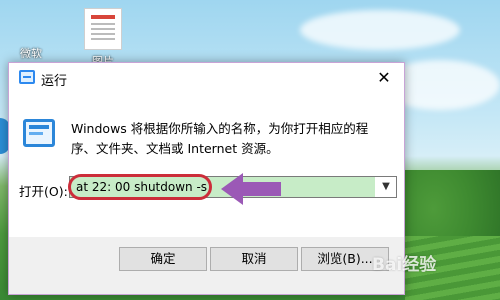 This screenshot has height=300, width=500. What do you see at coordinates (254, 259) in the screenshot?
I see `cancel-button: 取消` at bounding box center [254, 259].